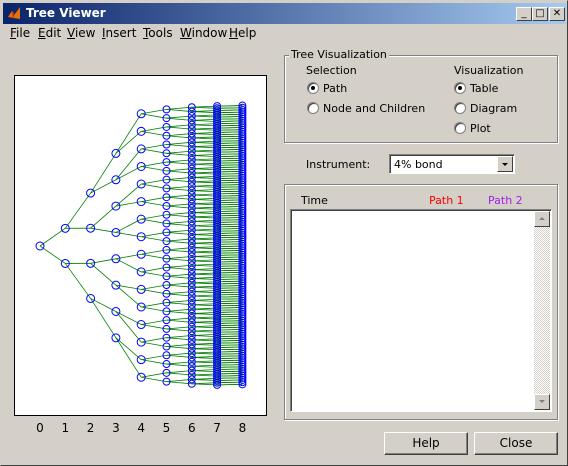 This screenshot has width=568, height=466. What do you see at coordinates (14, 13) in the screenshot?
I see `matlab-icon` at bounding box center [14, 13].